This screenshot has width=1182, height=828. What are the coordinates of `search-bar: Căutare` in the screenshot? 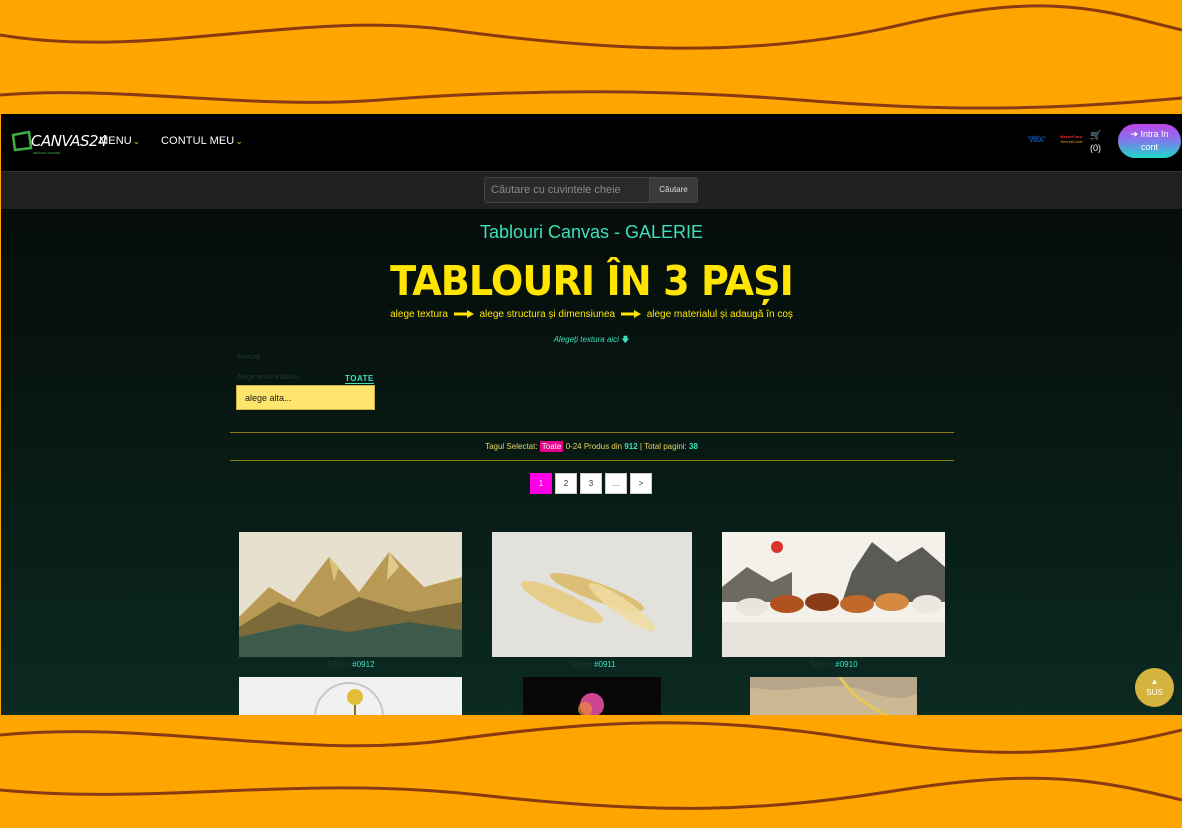 It's located at (591, 190).